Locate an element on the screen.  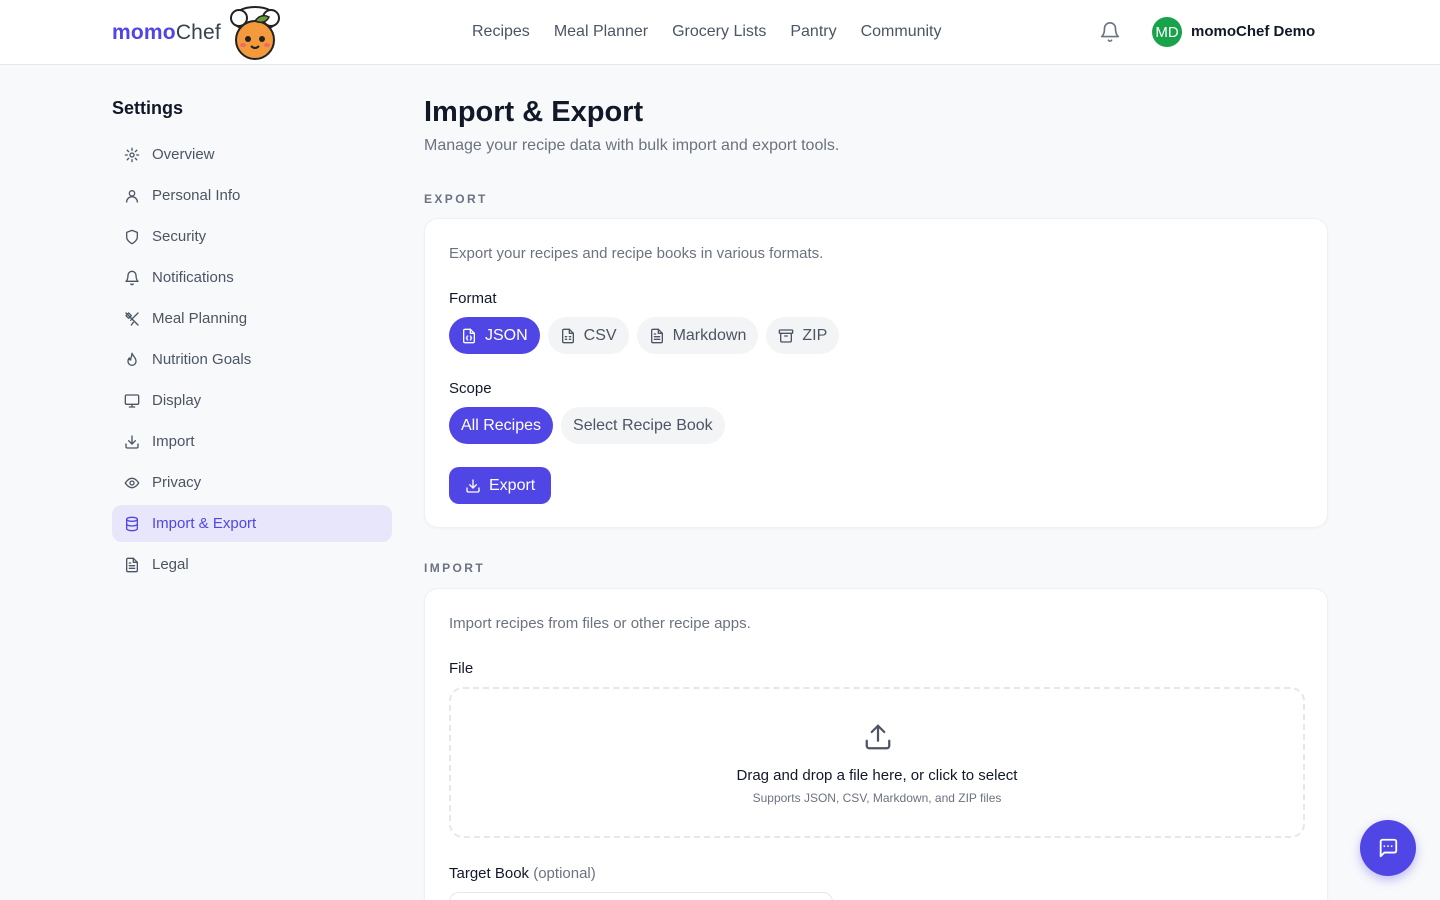
document-icon is located at coordinates (132, 564).